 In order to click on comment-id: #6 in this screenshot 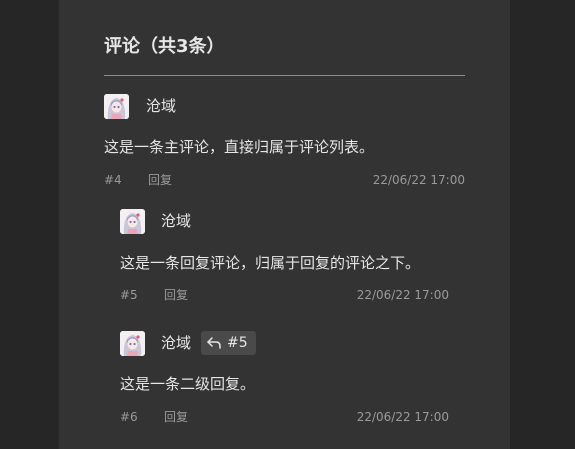, I will do `click(129, 417)`.